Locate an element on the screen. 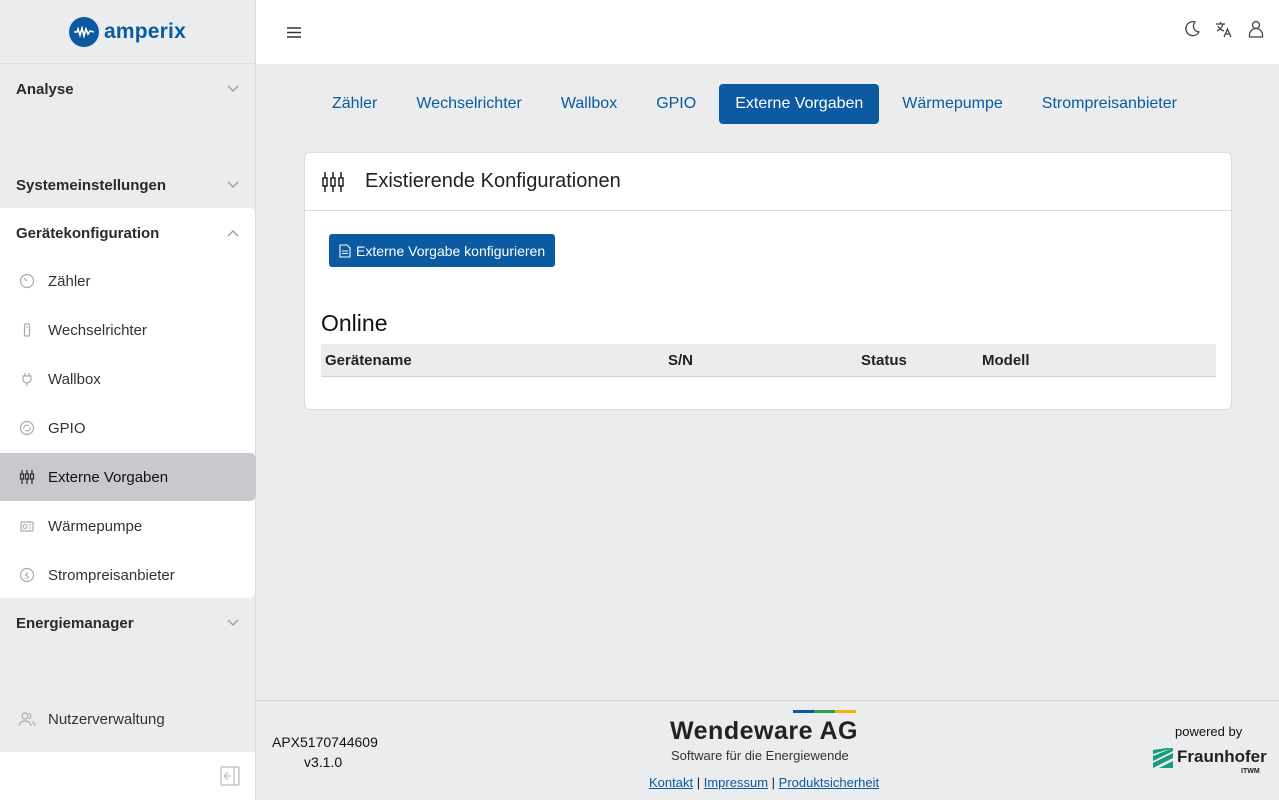  tab-strompreisanbieter: Strompreisanbieter is located at coordinates (1109, 104).